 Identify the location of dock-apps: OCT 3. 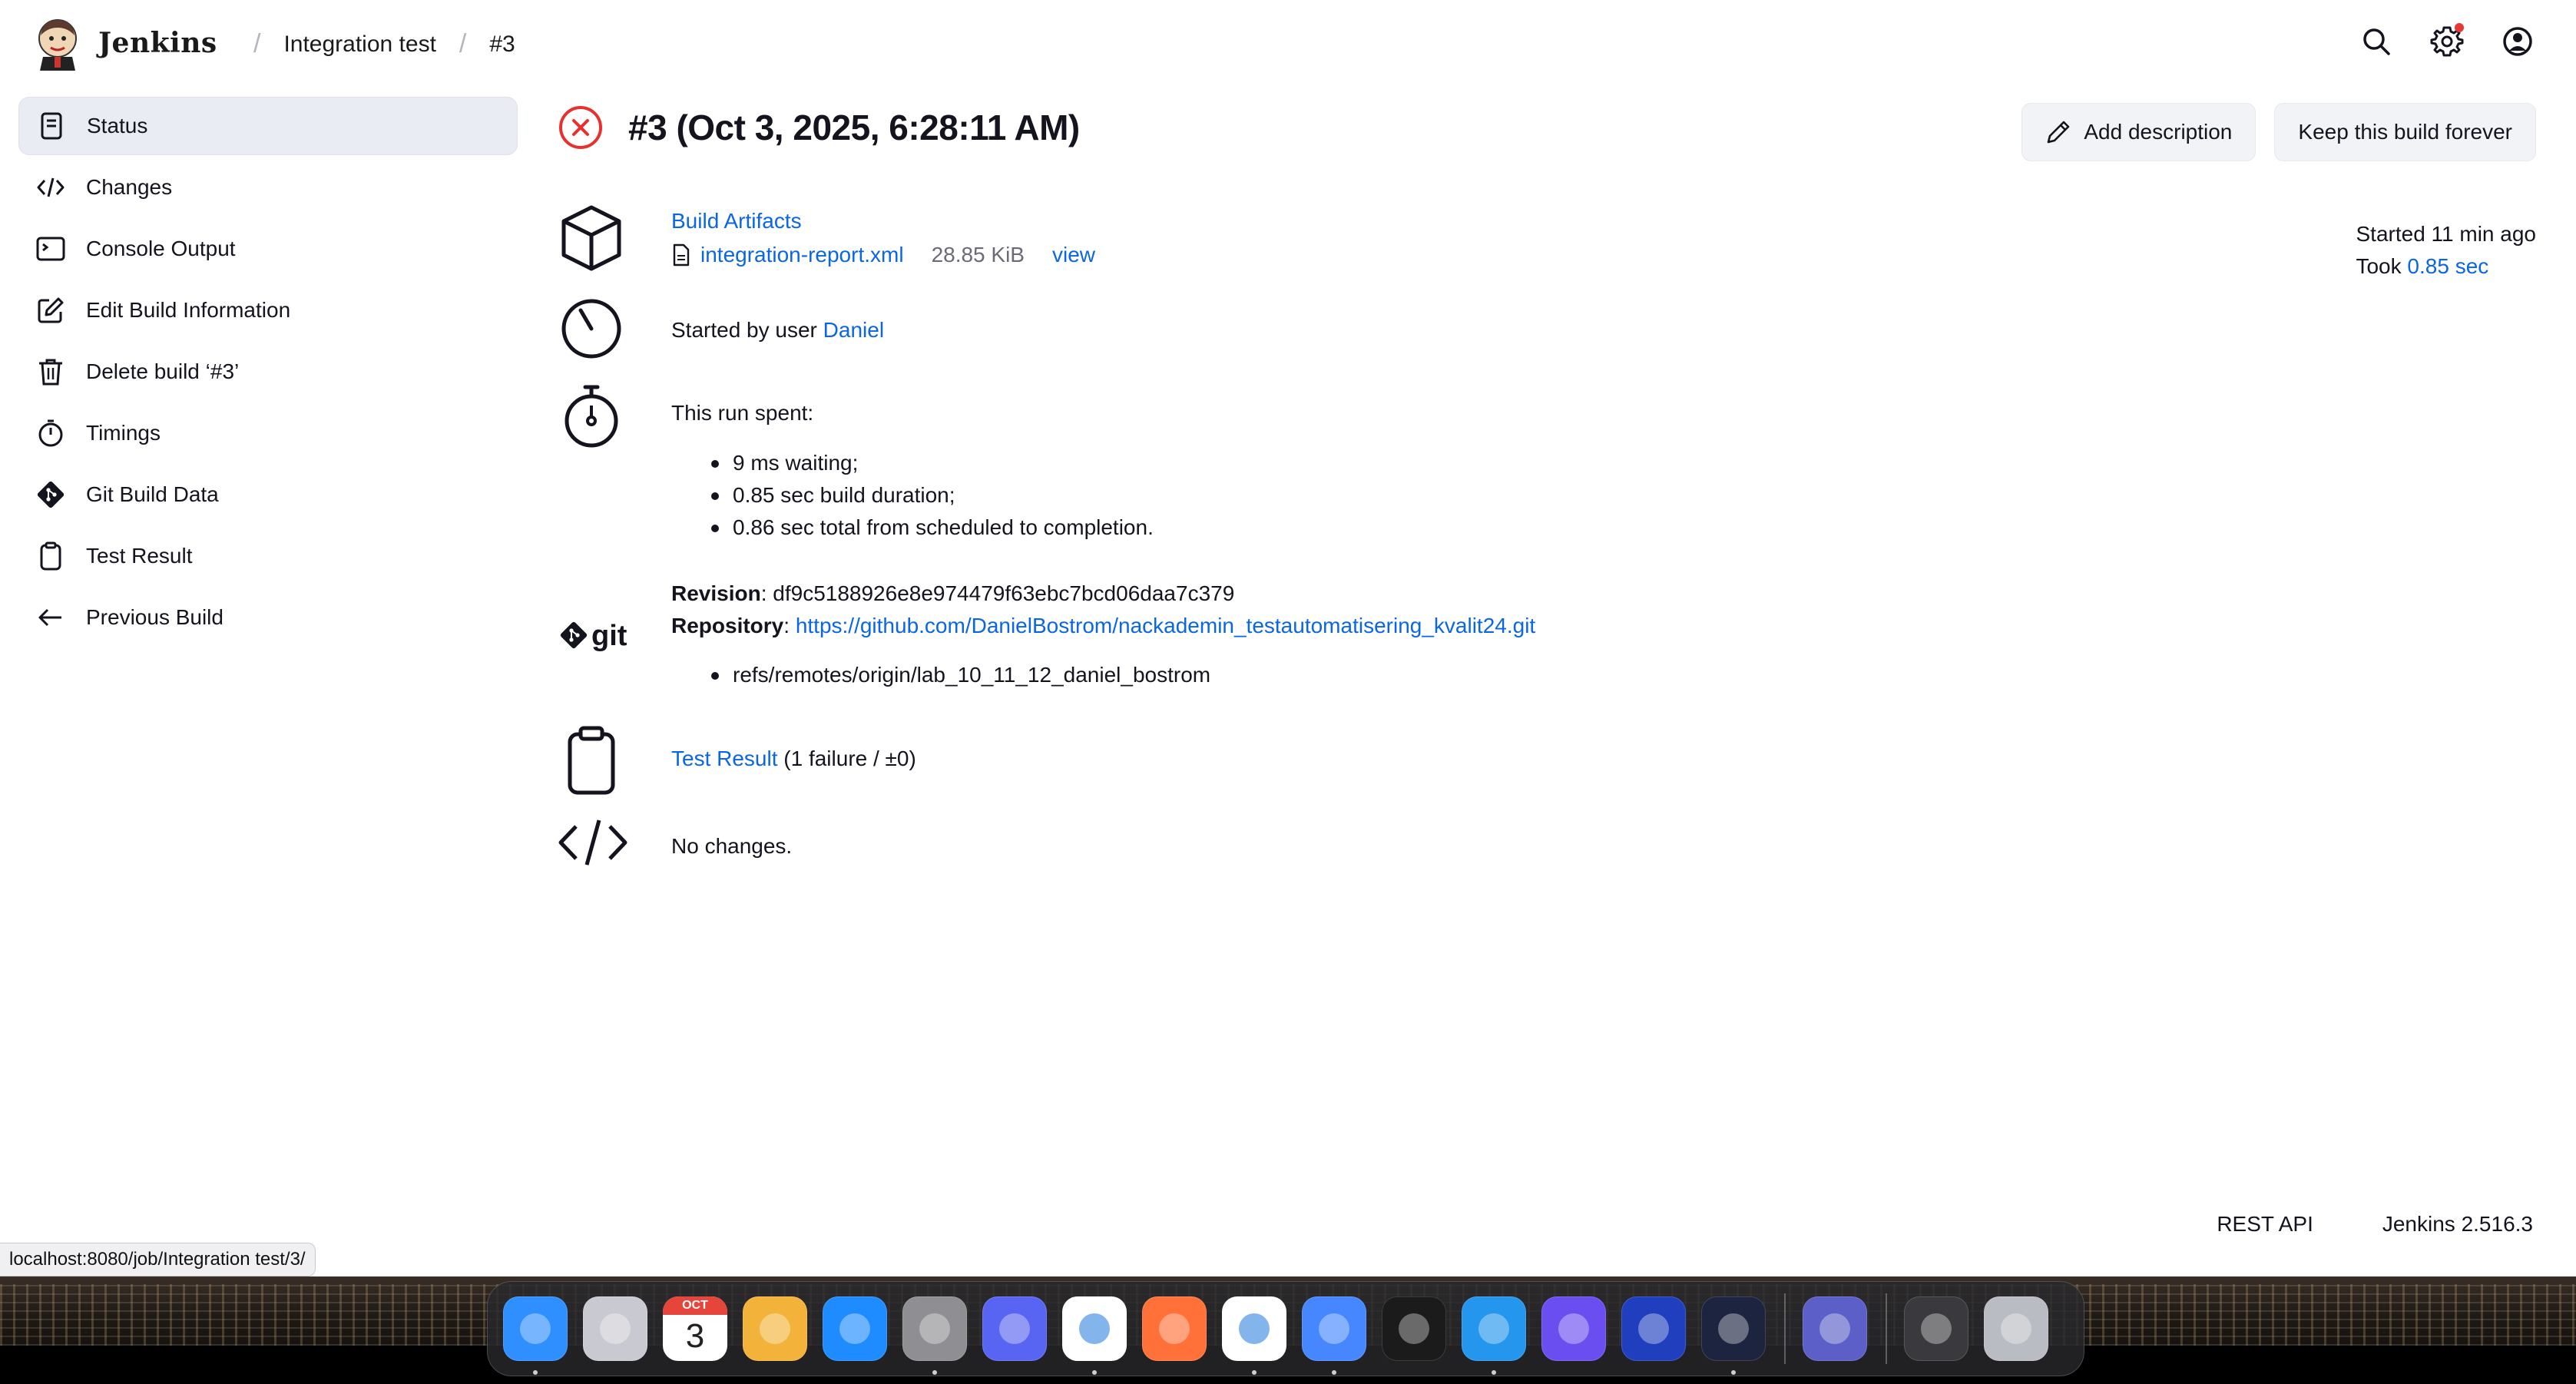
(1142, 1335).